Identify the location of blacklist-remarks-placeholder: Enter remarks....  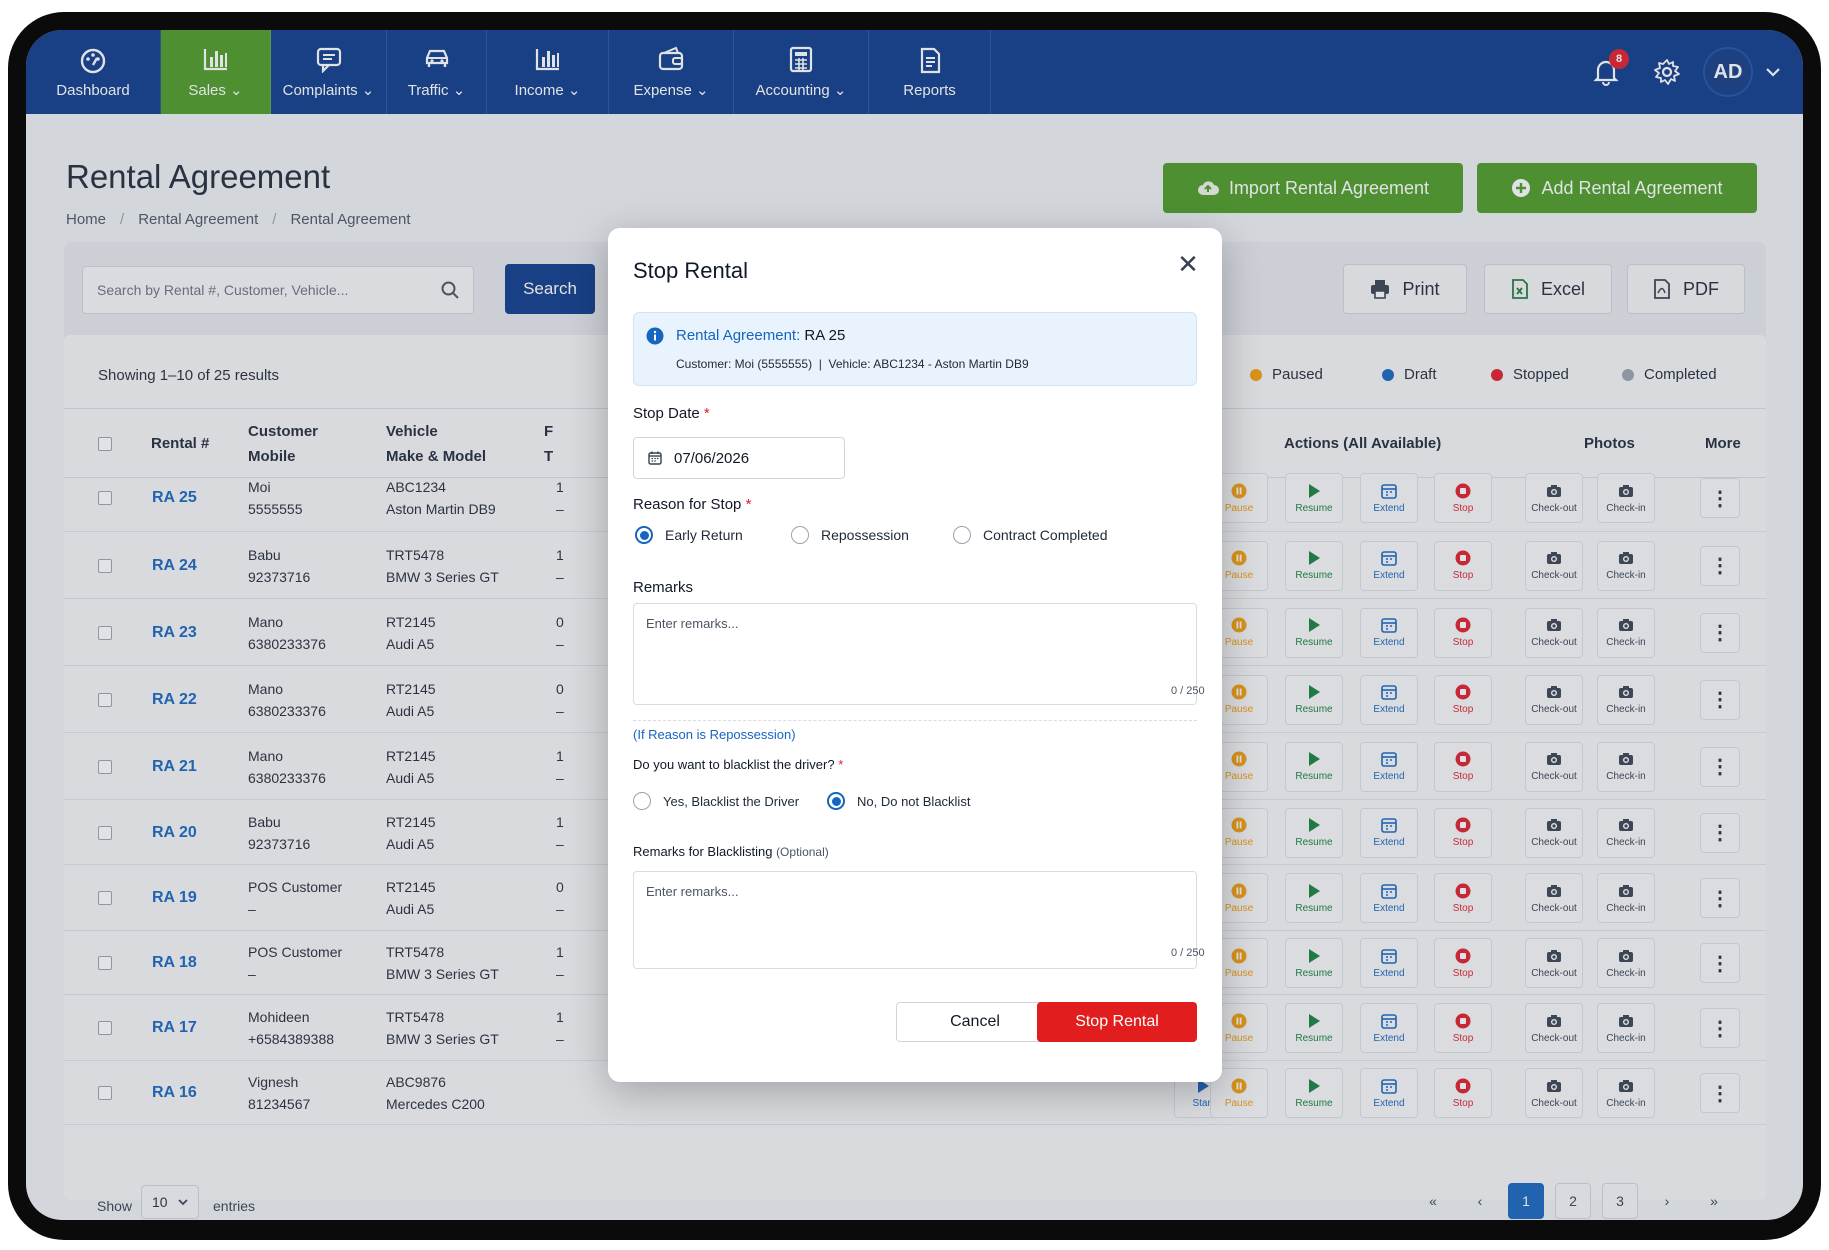
(692, 891).